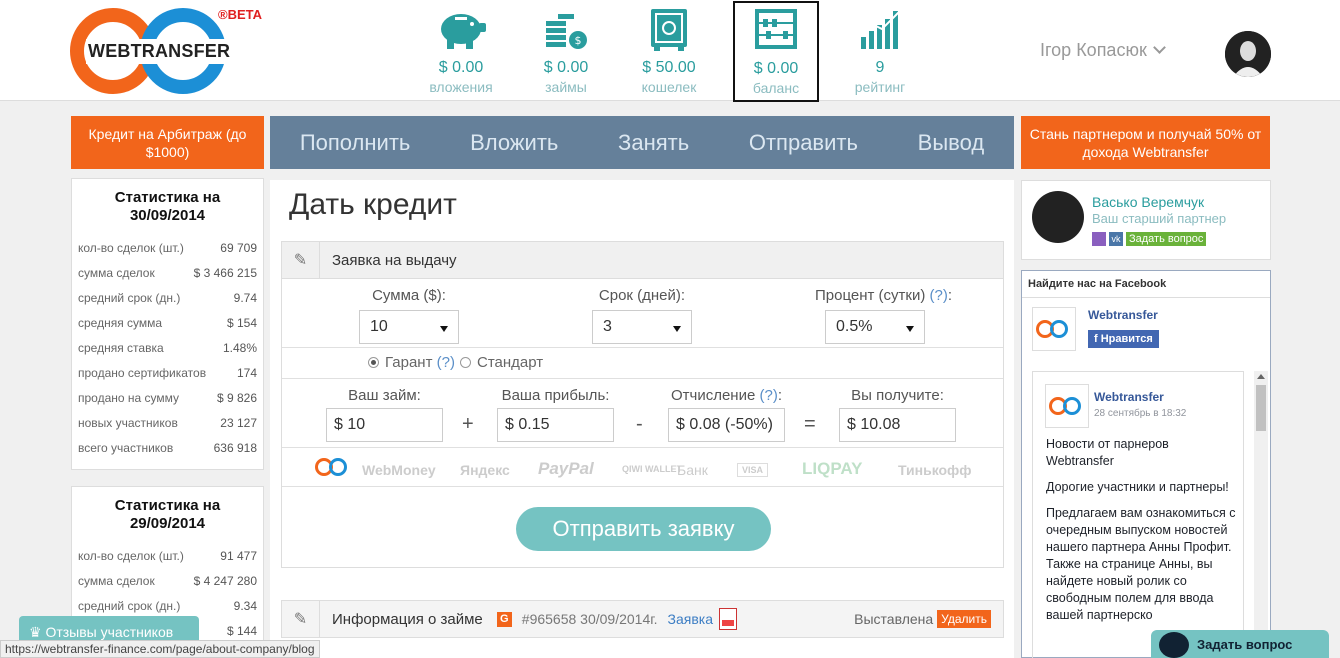 The height and width of the screenshot is (658, 1340). What do you see at coordinates (776, 88) in the screenshot?
I see `balance-label: баланс` at bounding box center [776, 88].